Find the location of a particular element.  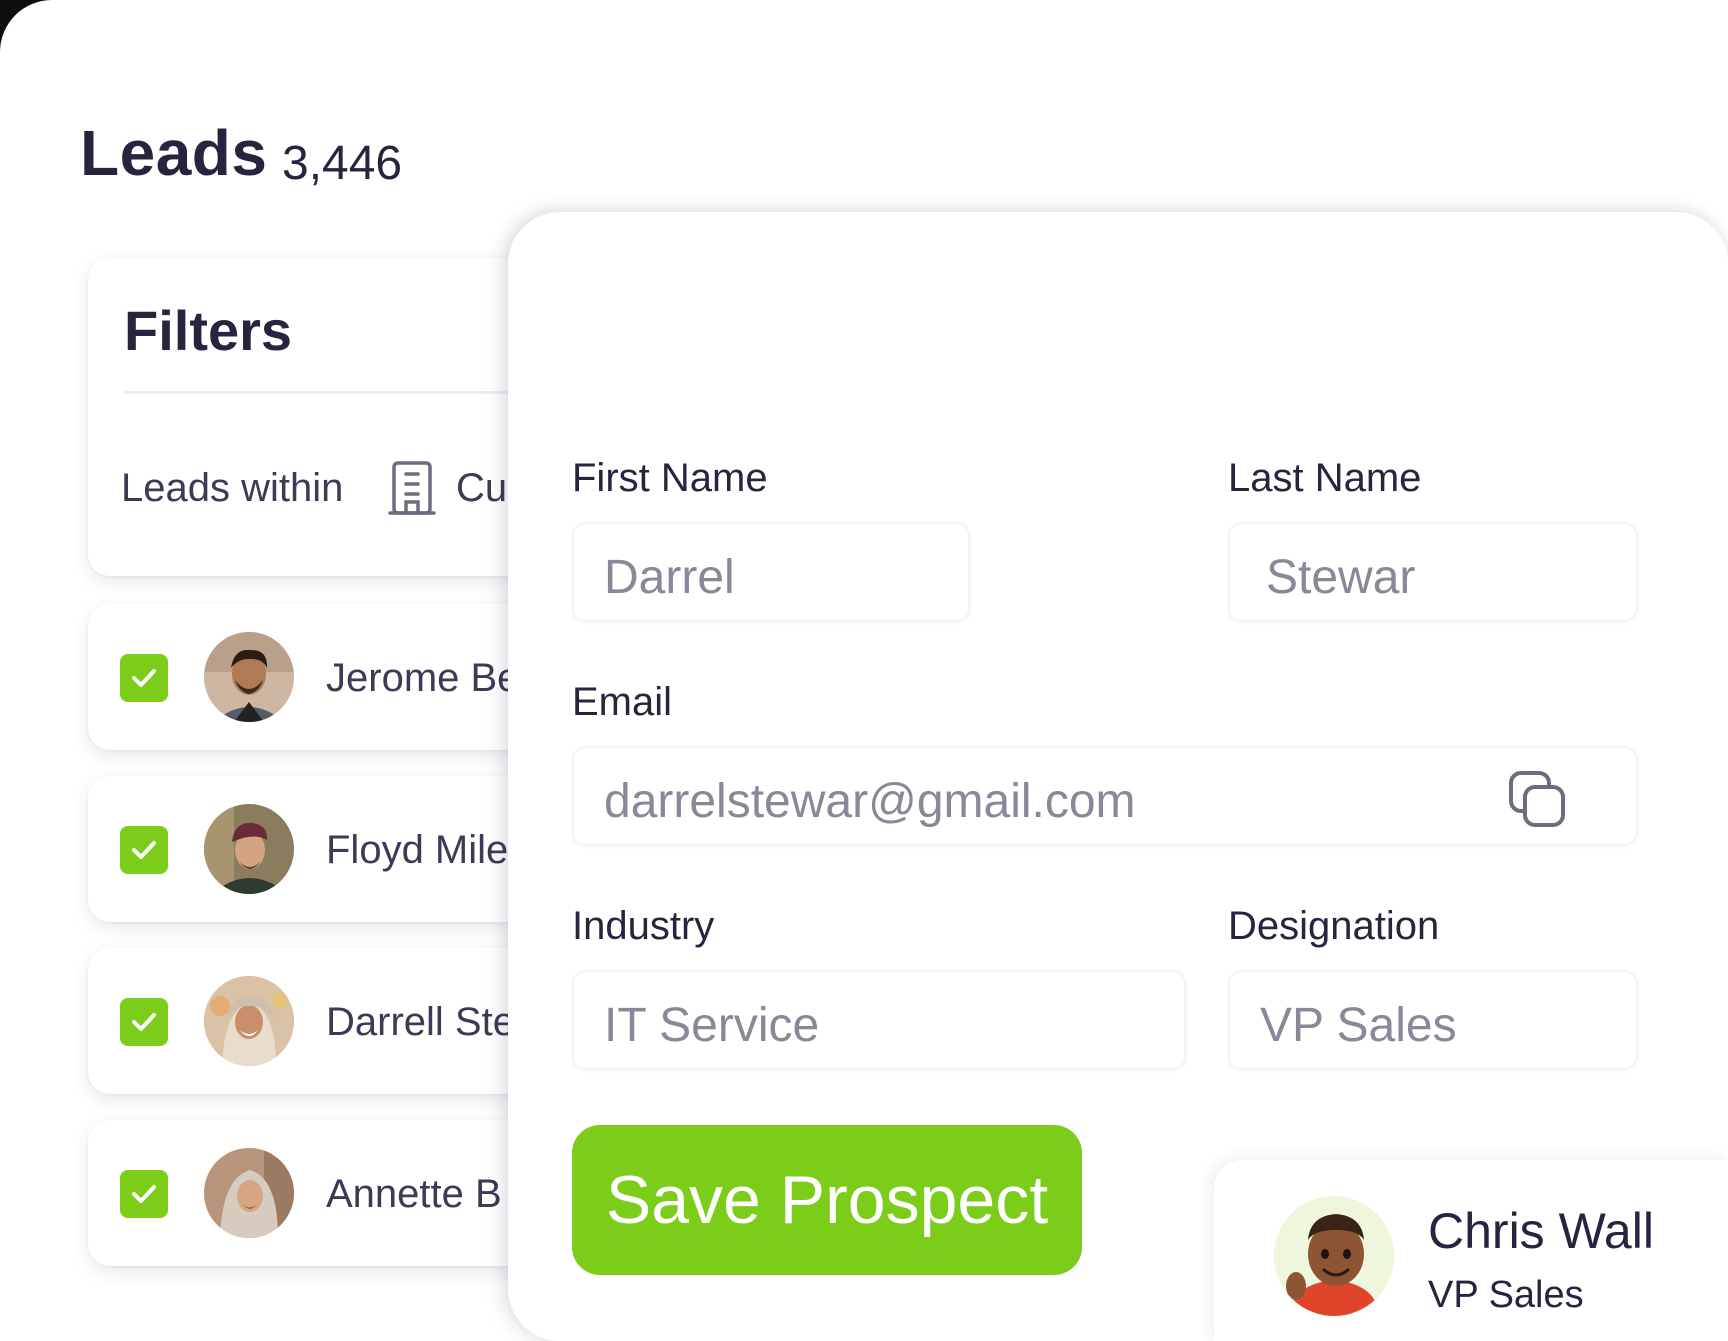

first-name-label: First Name is located at coordinates (670, 478).